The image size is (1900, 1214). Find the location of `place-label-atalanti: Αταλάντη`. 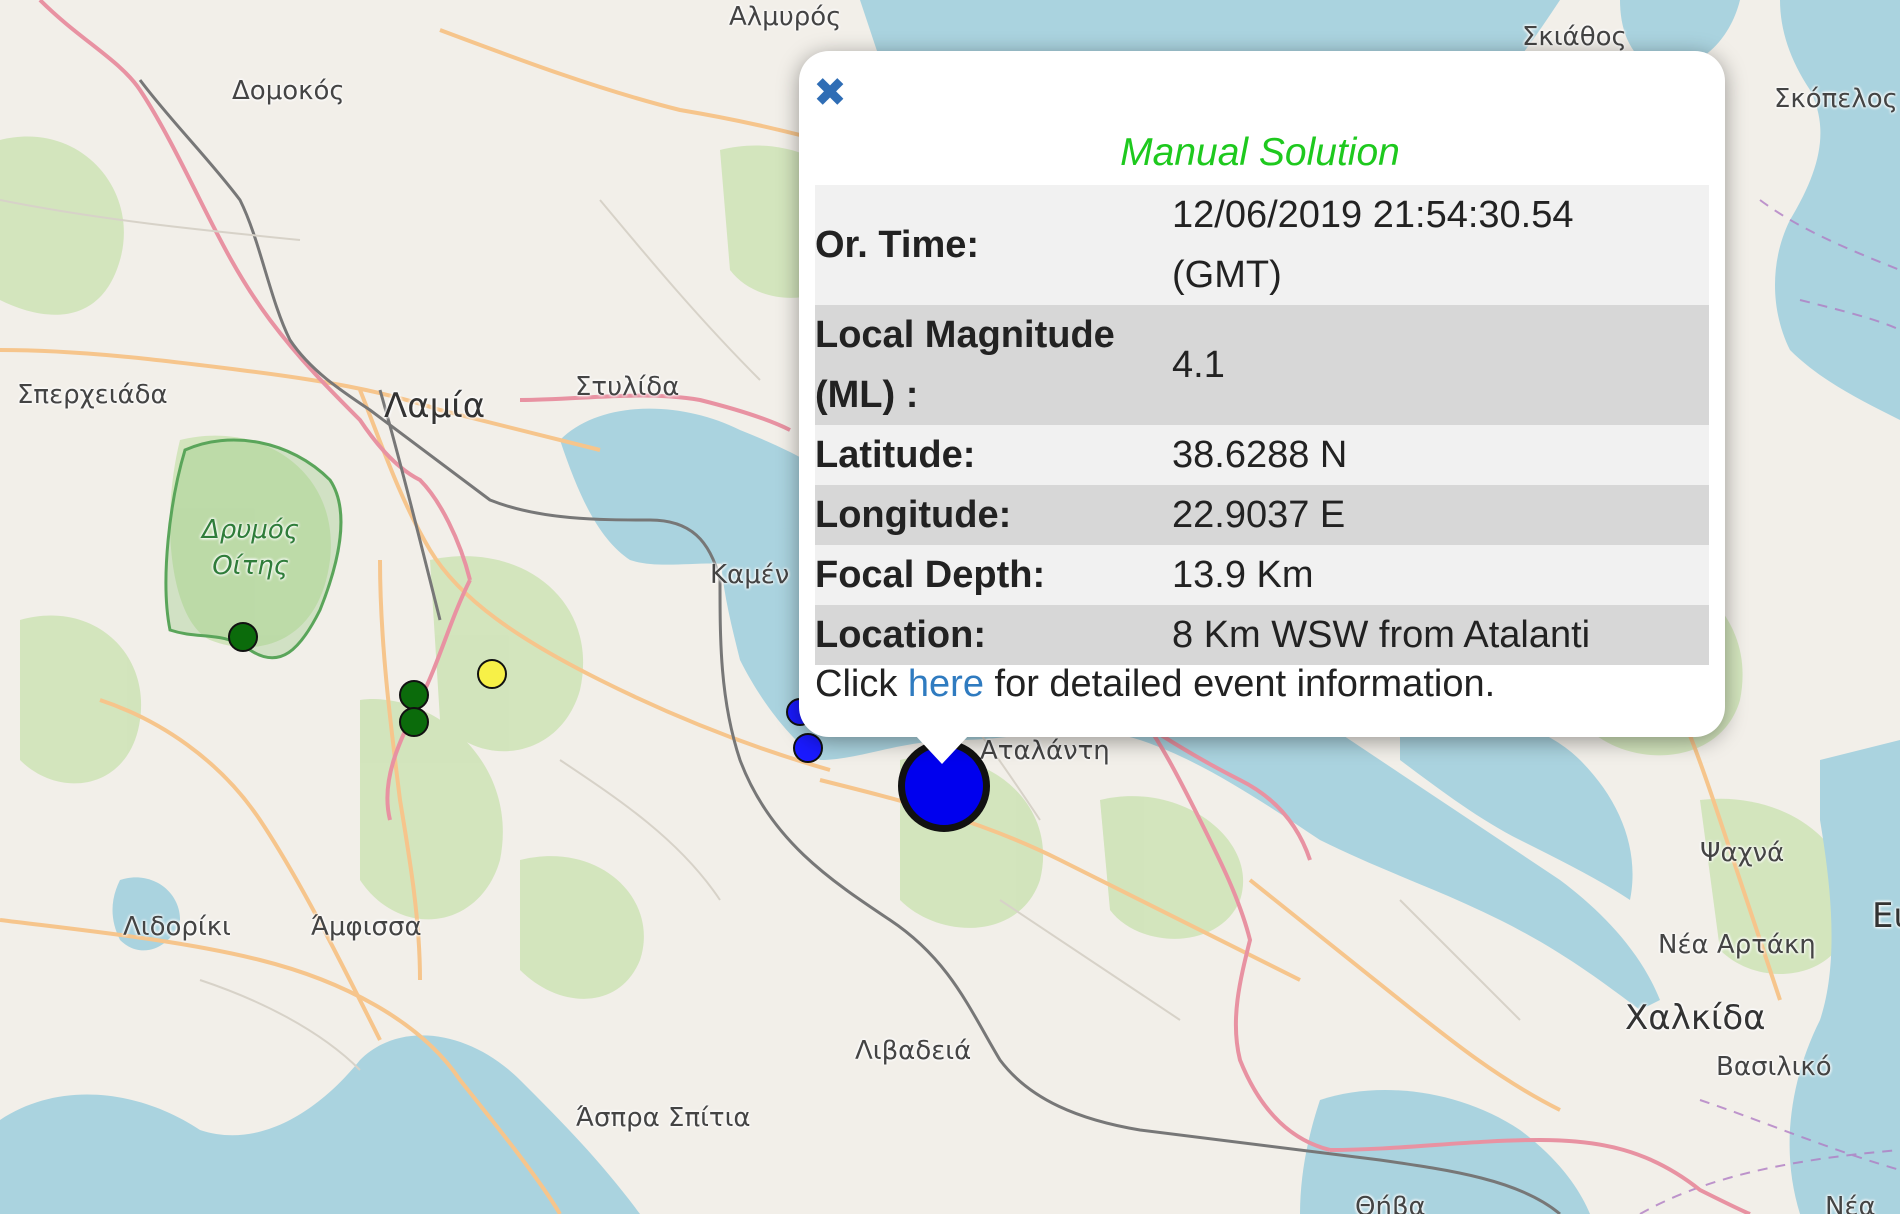

place-label-atalanti: Αταλάντη is located at coordinates (1045, 751).